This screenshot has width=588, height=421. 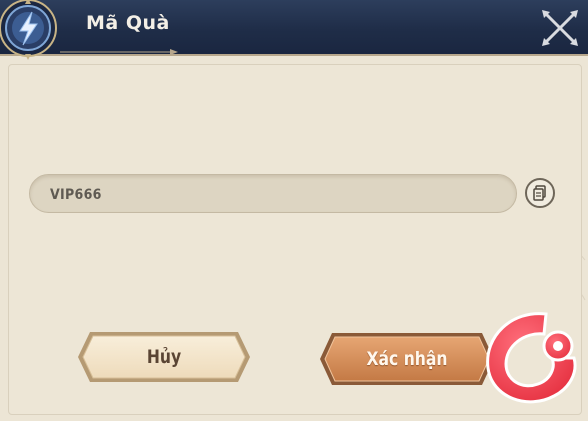 I want to click on gift-code-input, so click(x=275, y=194).